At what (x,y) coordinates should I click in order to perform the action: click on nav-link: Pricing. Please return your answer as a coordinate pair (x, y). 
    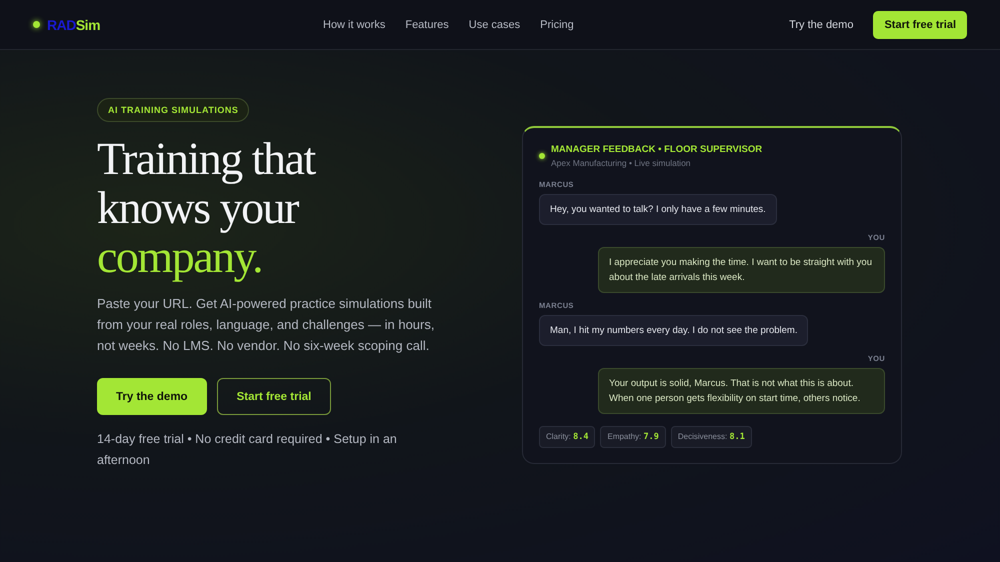
    Looking at the image, I should click on (557, 24).